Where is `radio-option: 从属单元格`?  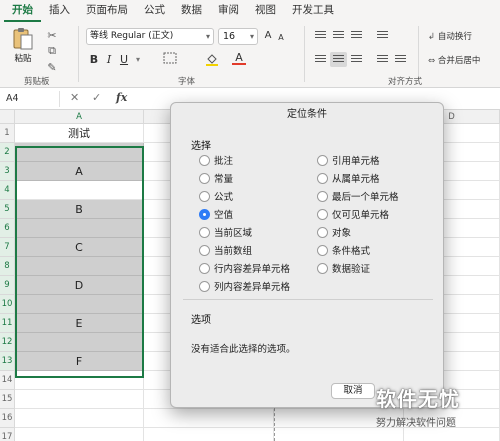
radio-option: 从属单元格 is located at coordinates (348, 178).